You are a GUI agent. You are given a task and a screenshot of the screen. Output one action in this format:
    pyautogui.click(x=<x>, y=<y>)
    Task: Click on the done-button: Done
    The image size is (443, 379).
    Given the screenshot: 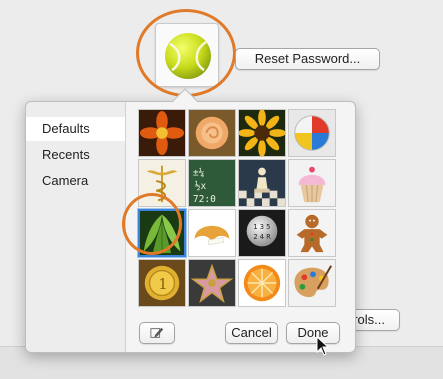 What is the action you would take?
    pyautogui.click(x=313, y=333)
    